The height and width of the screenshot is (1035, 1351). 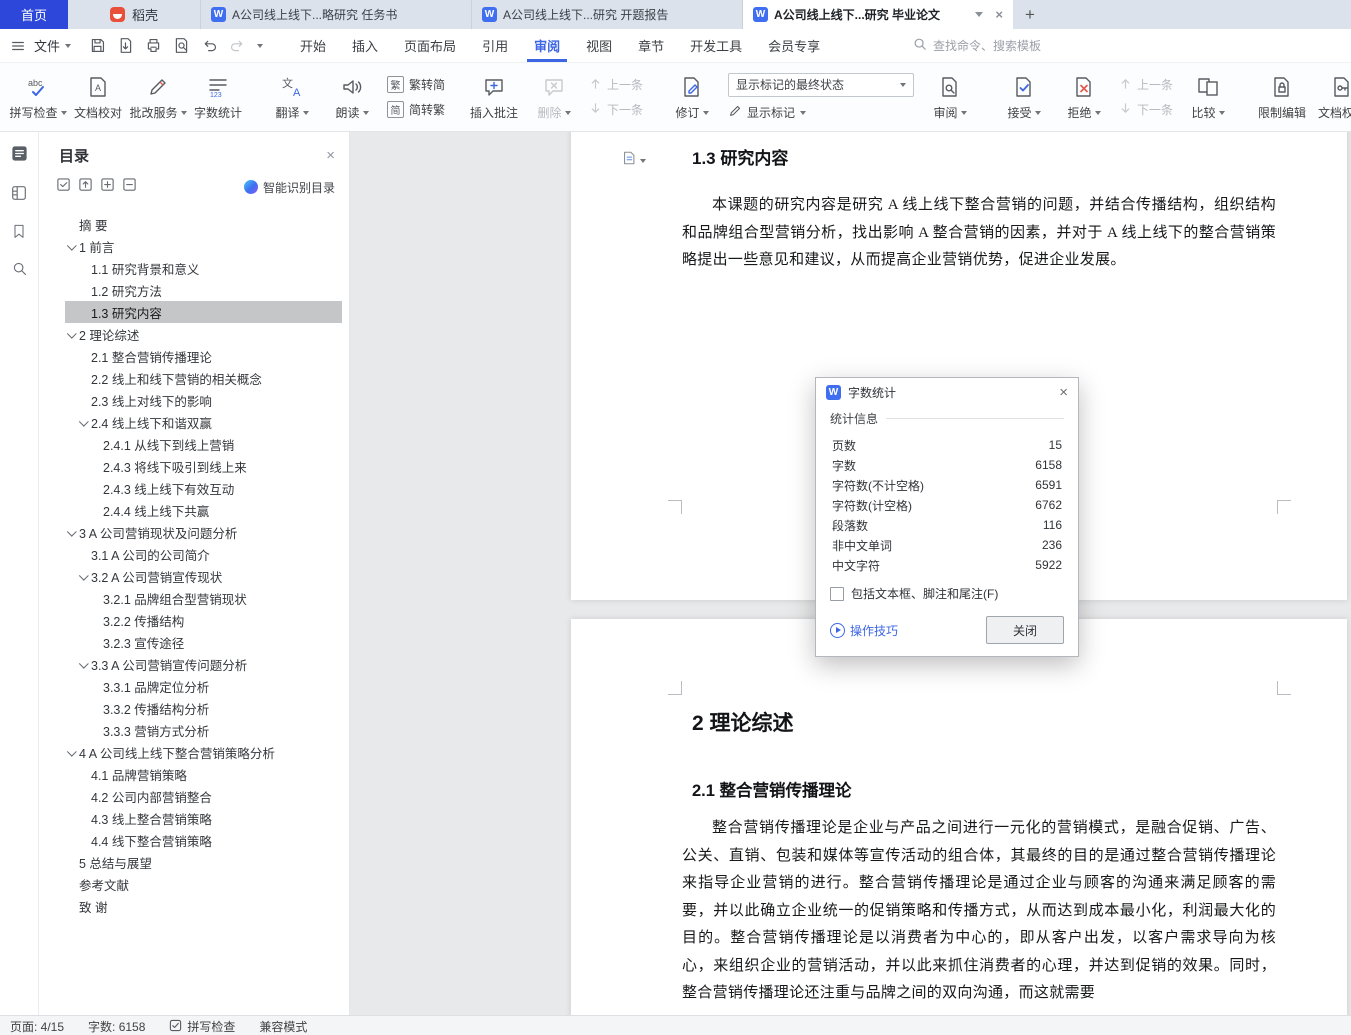 I want to click on new-tab-button: +, so click(x=1030, y=14).